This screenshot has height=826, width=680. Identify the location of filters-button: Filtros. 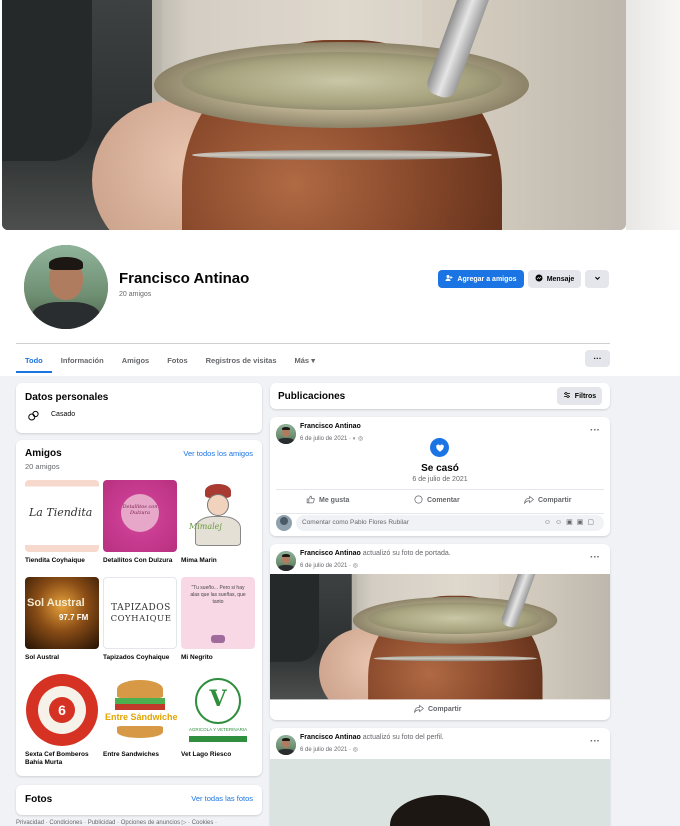
(579, 396).